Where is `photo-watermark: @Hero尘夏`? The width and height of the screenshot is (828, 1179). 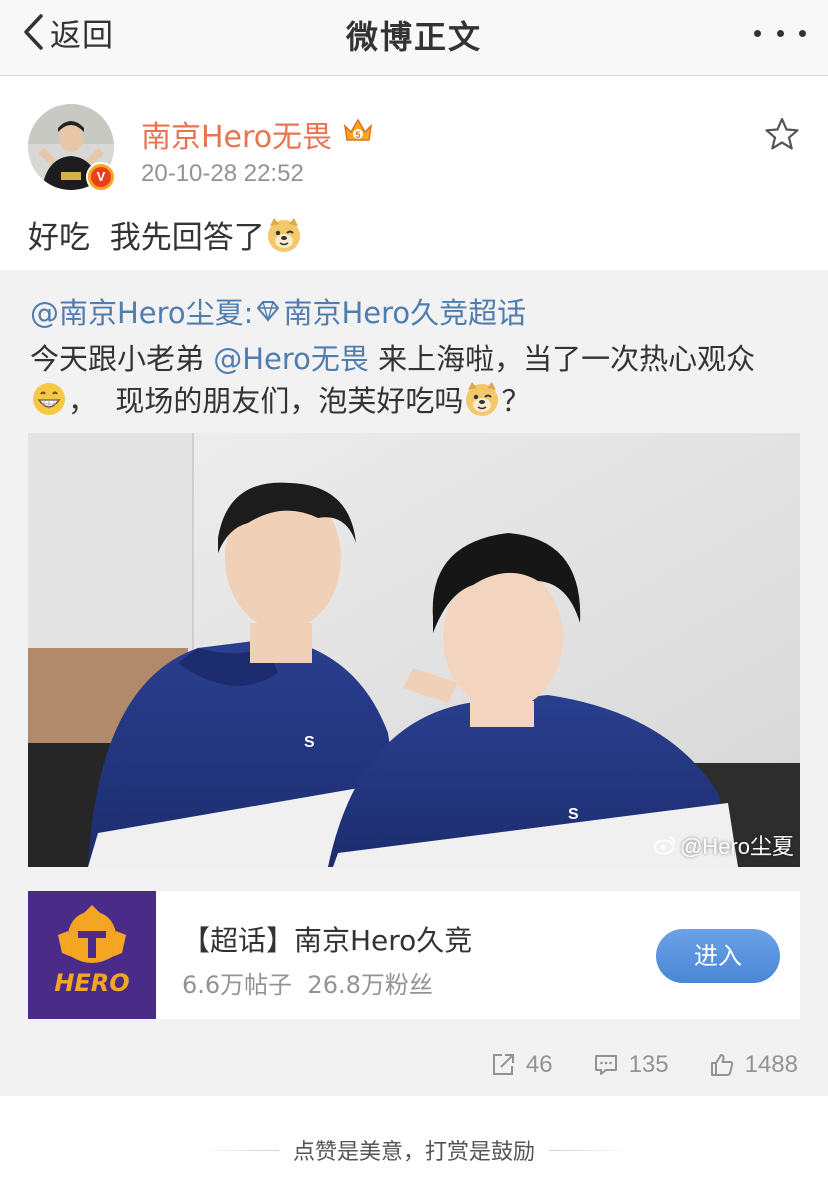
photo-watermark: @Hero尘夏 is located at coordinates (724, 845).